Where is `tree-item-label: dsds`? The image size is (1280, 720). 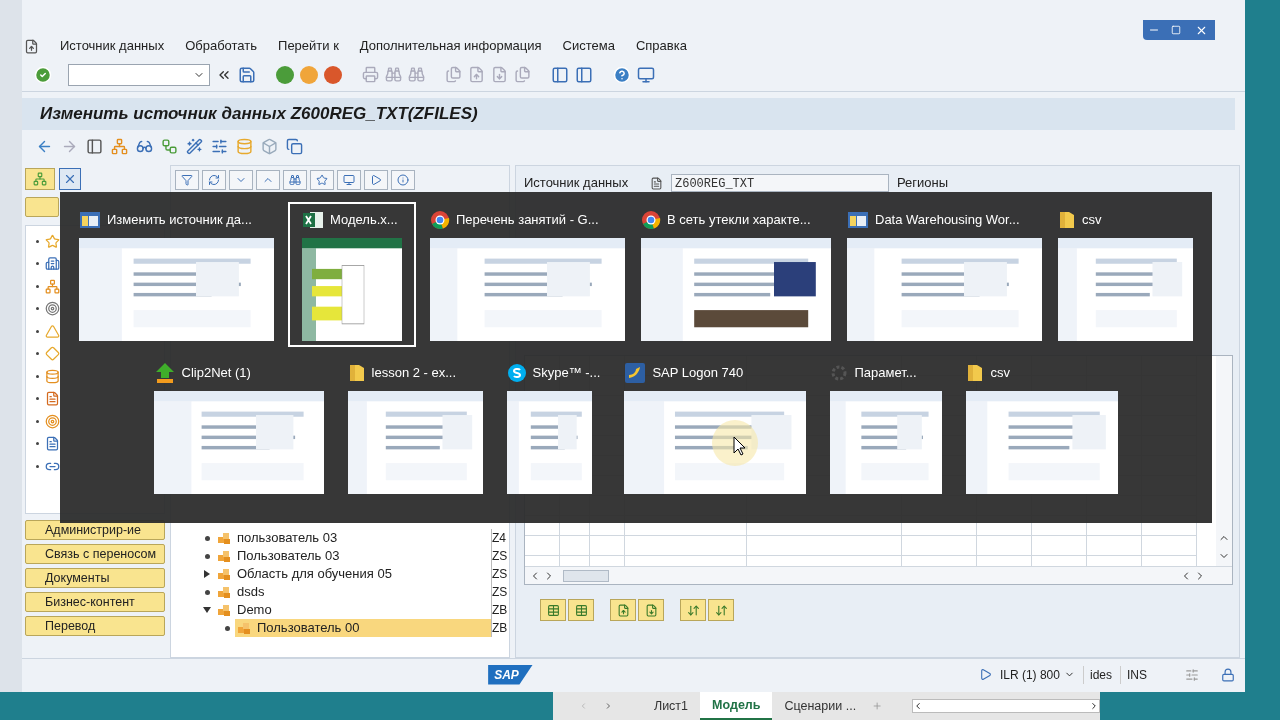 tree-item-label: dsds is located at coordinates (251, 592).